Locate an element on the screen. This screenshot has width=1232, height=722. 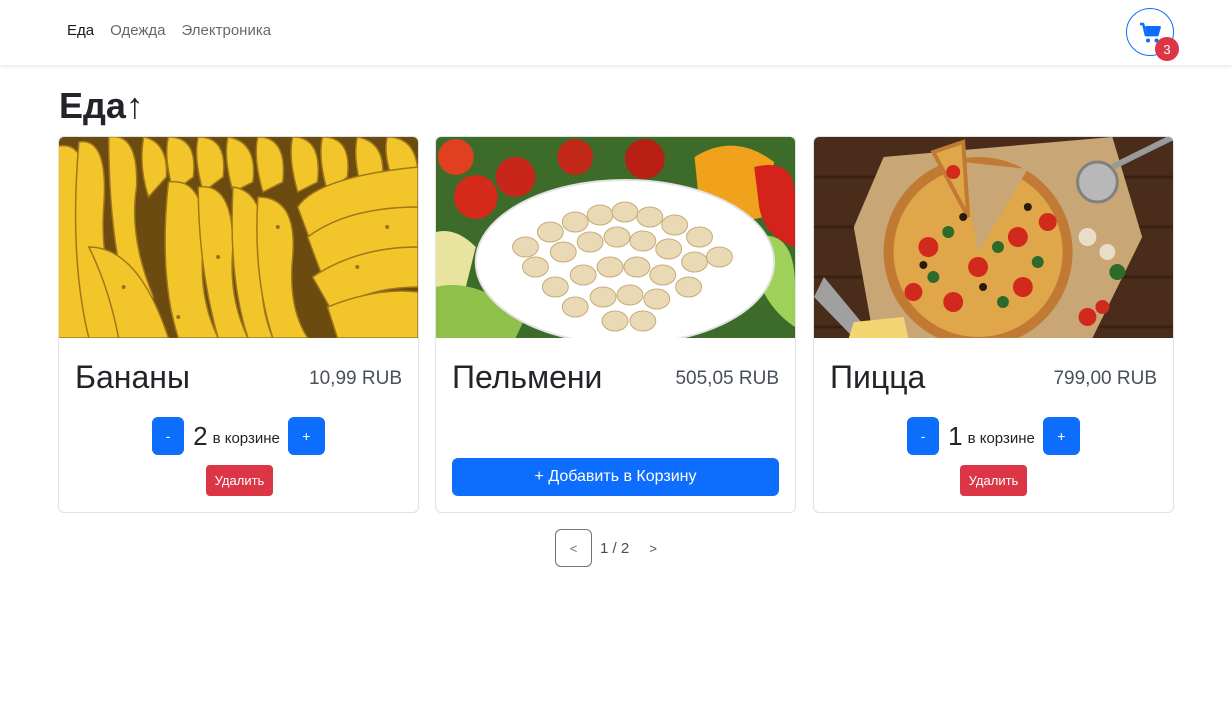
product-image-bananas is located at coordinates (238, 237).